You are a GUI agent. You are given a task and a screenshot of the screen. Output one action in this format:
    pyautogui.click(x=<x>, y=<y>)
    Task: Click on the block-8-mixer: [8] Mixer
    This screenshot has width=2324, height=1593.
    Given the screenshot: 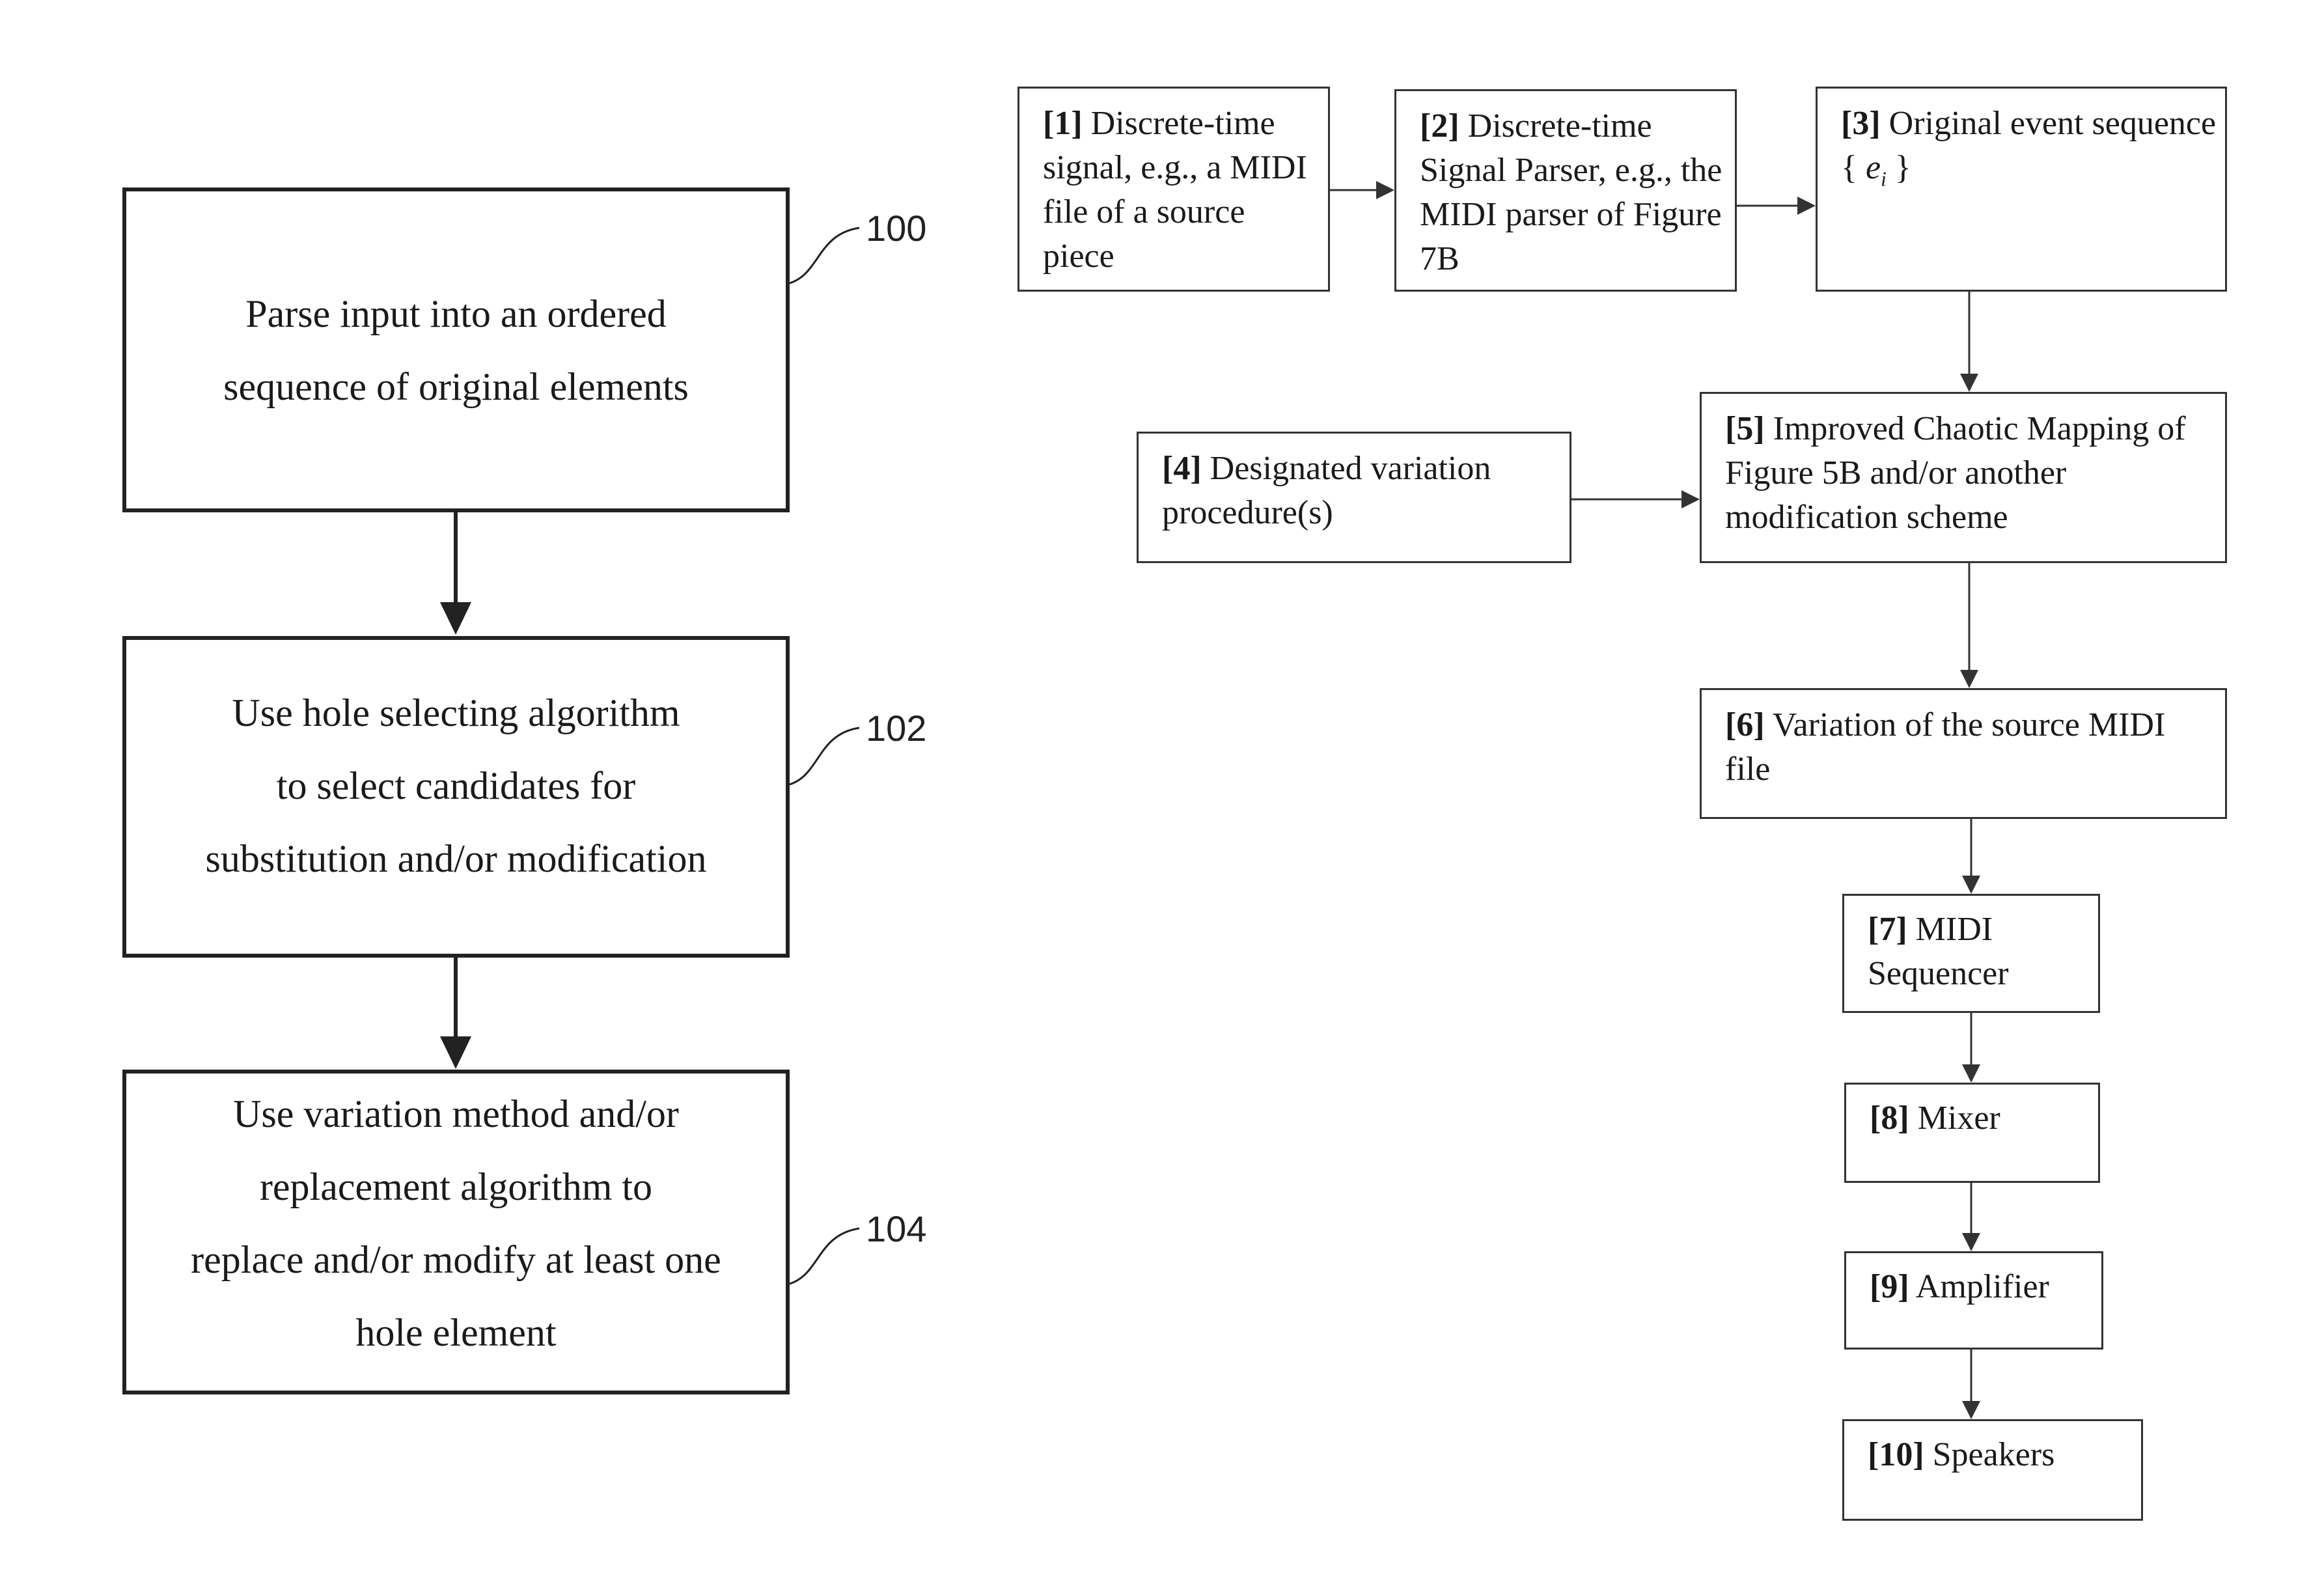 What is the action you would take?
    pyautogui.click(x=1972, y=1133)
    